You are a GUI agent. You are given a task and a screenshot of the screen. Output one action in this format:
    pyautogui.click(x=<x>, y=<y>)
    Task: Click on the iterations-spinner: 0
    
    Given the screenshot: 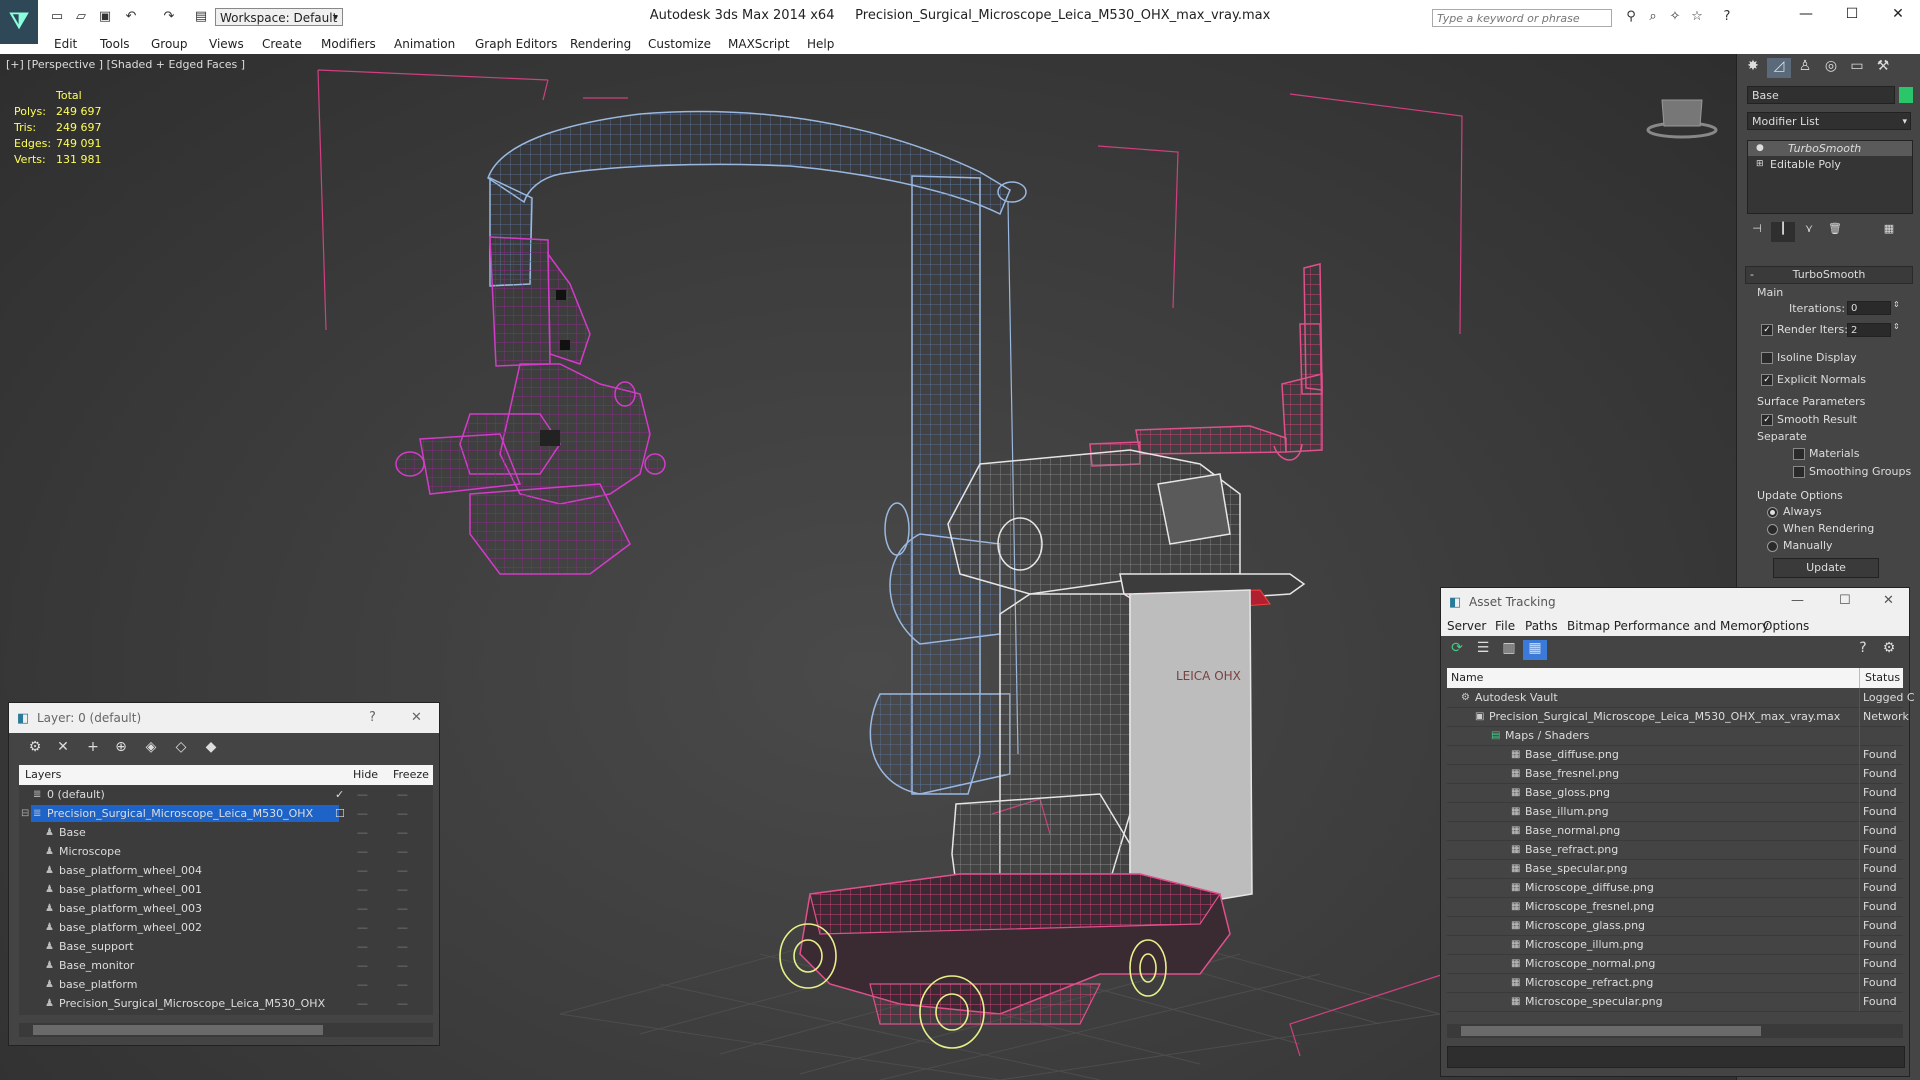 What is the action you would take?
    pyautogui.click(x=1869, y=308)
    